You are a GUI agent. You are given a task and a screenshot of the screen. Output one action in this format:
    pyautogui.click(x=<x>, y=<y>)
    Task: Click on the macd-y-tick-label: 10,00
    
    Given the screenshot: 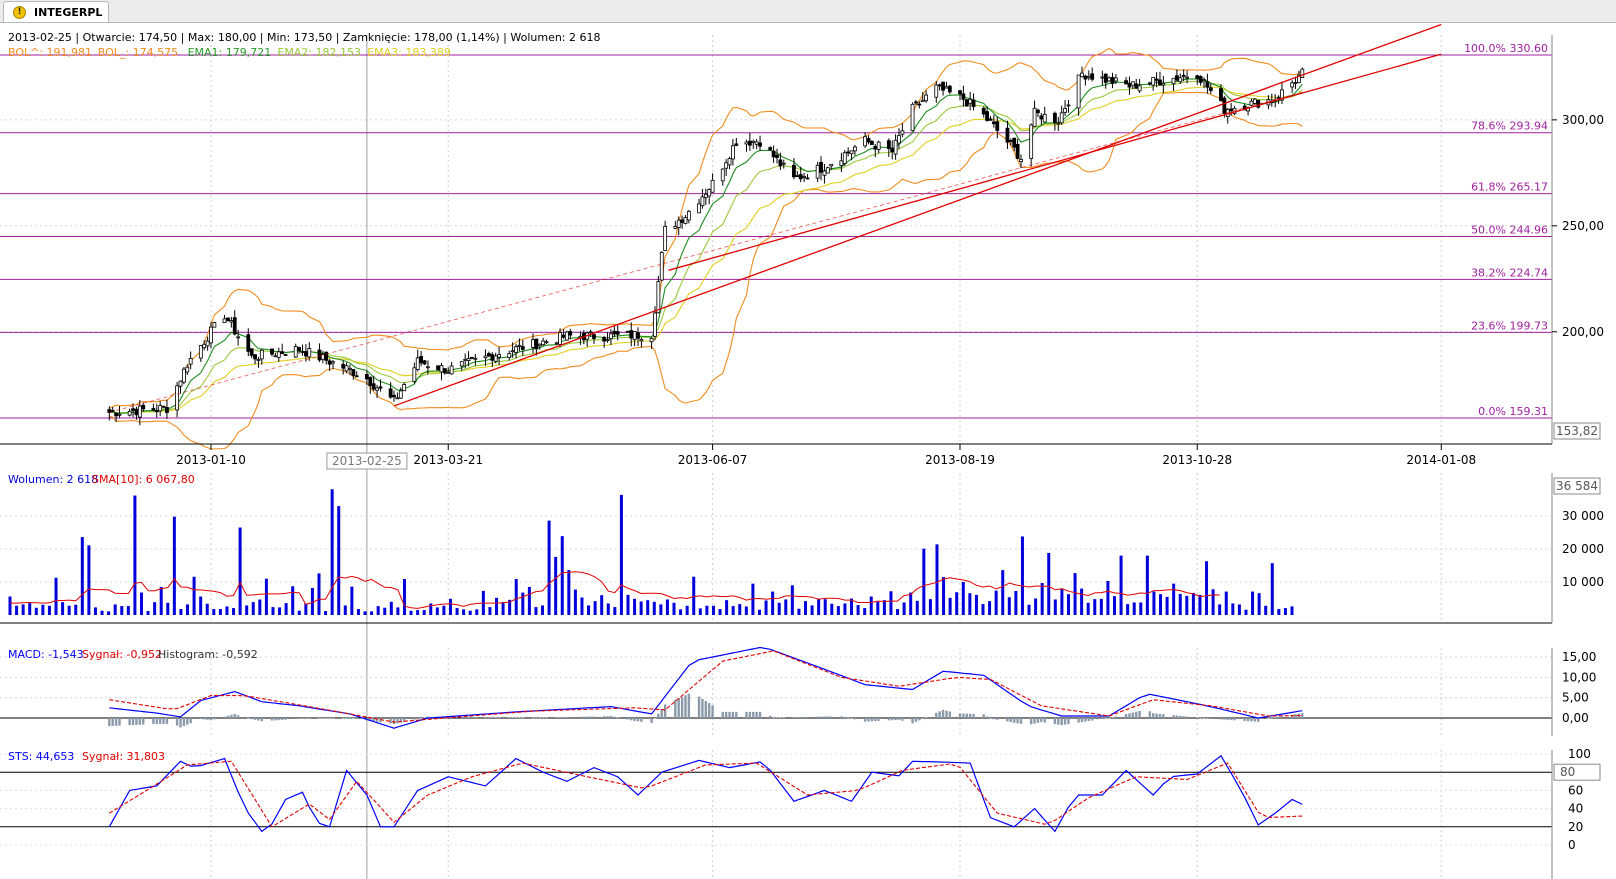 What is the action you would take?
    pyautogui.click(x=1579, y=677)
    